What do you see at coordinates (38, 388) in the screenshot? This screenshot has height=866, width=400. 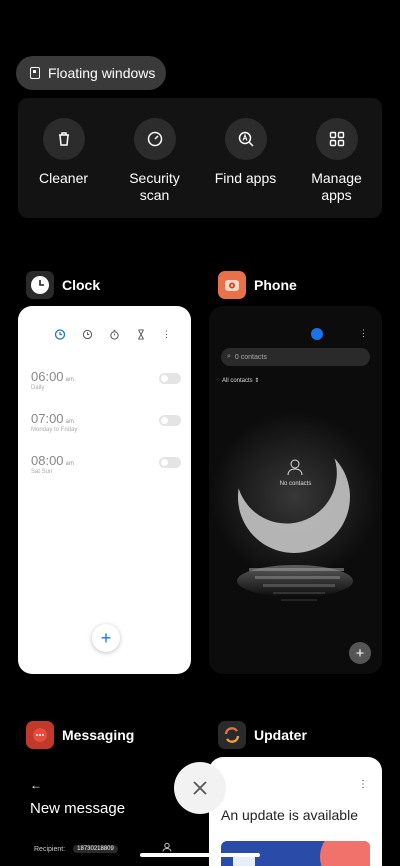 I see `alarm-repeat: Daily` at bounding box center [38, 388].